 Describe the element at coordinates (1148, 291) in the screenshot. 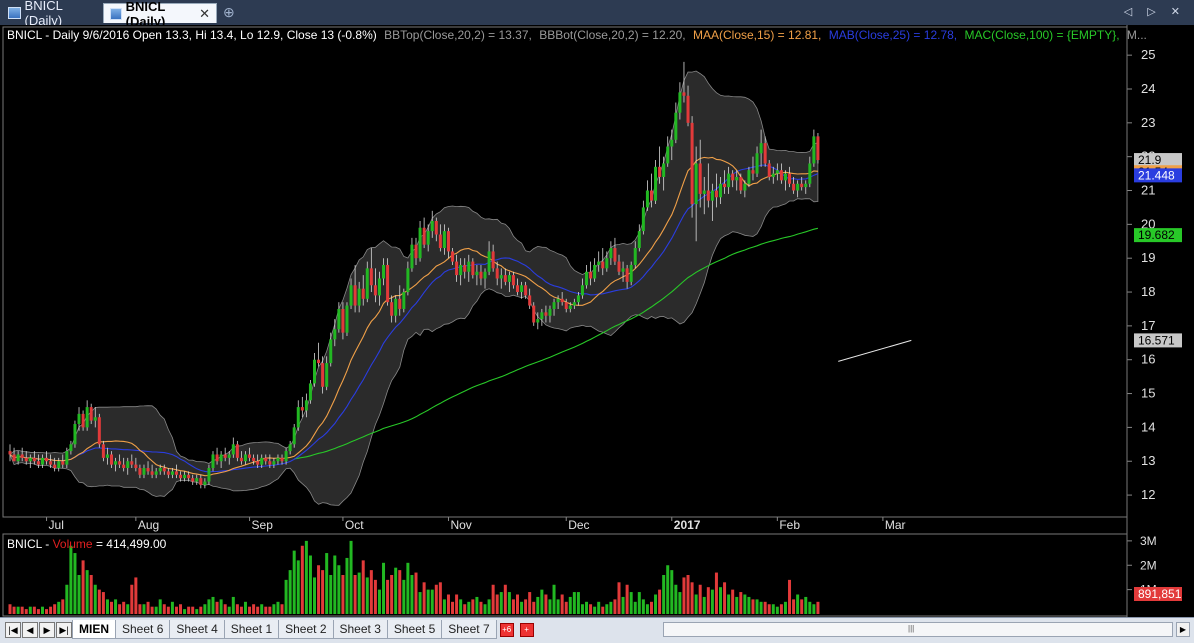

I see `price-tick-label: 18` at that location.